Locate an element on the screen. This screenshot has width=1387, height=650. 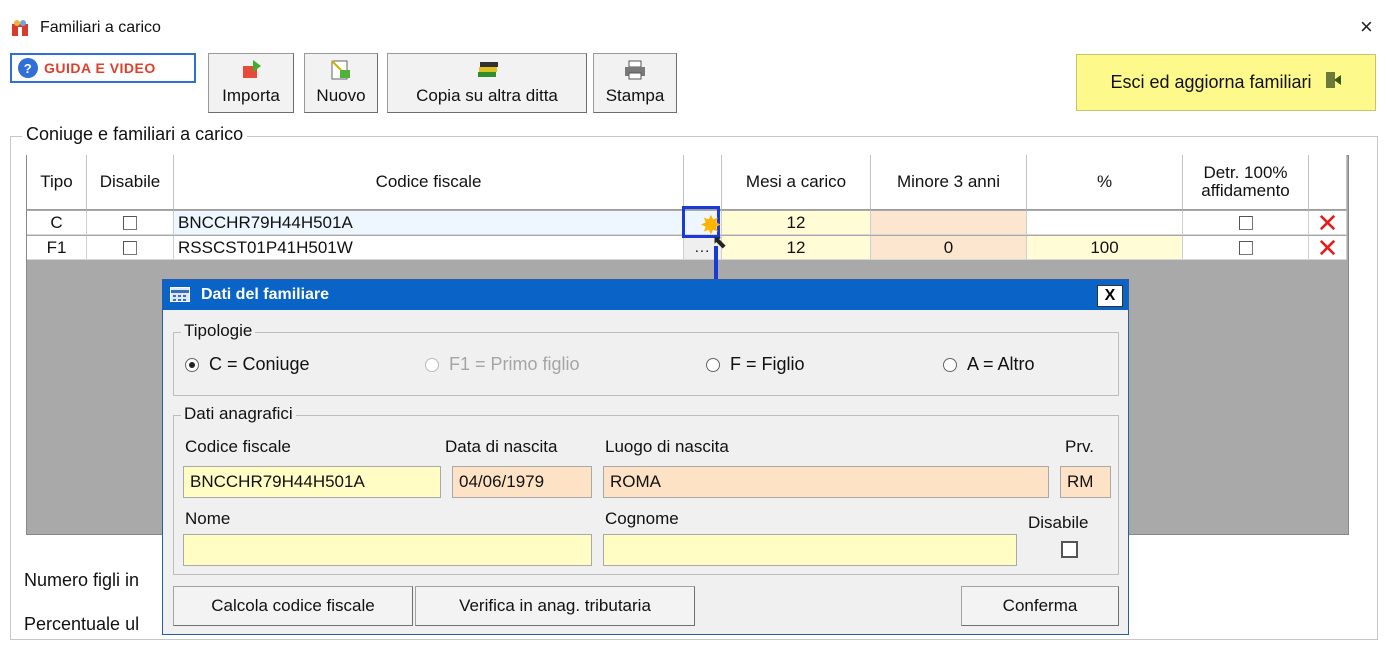
luogo-nascita-field: ROMA is located at coordinates (826, 482).